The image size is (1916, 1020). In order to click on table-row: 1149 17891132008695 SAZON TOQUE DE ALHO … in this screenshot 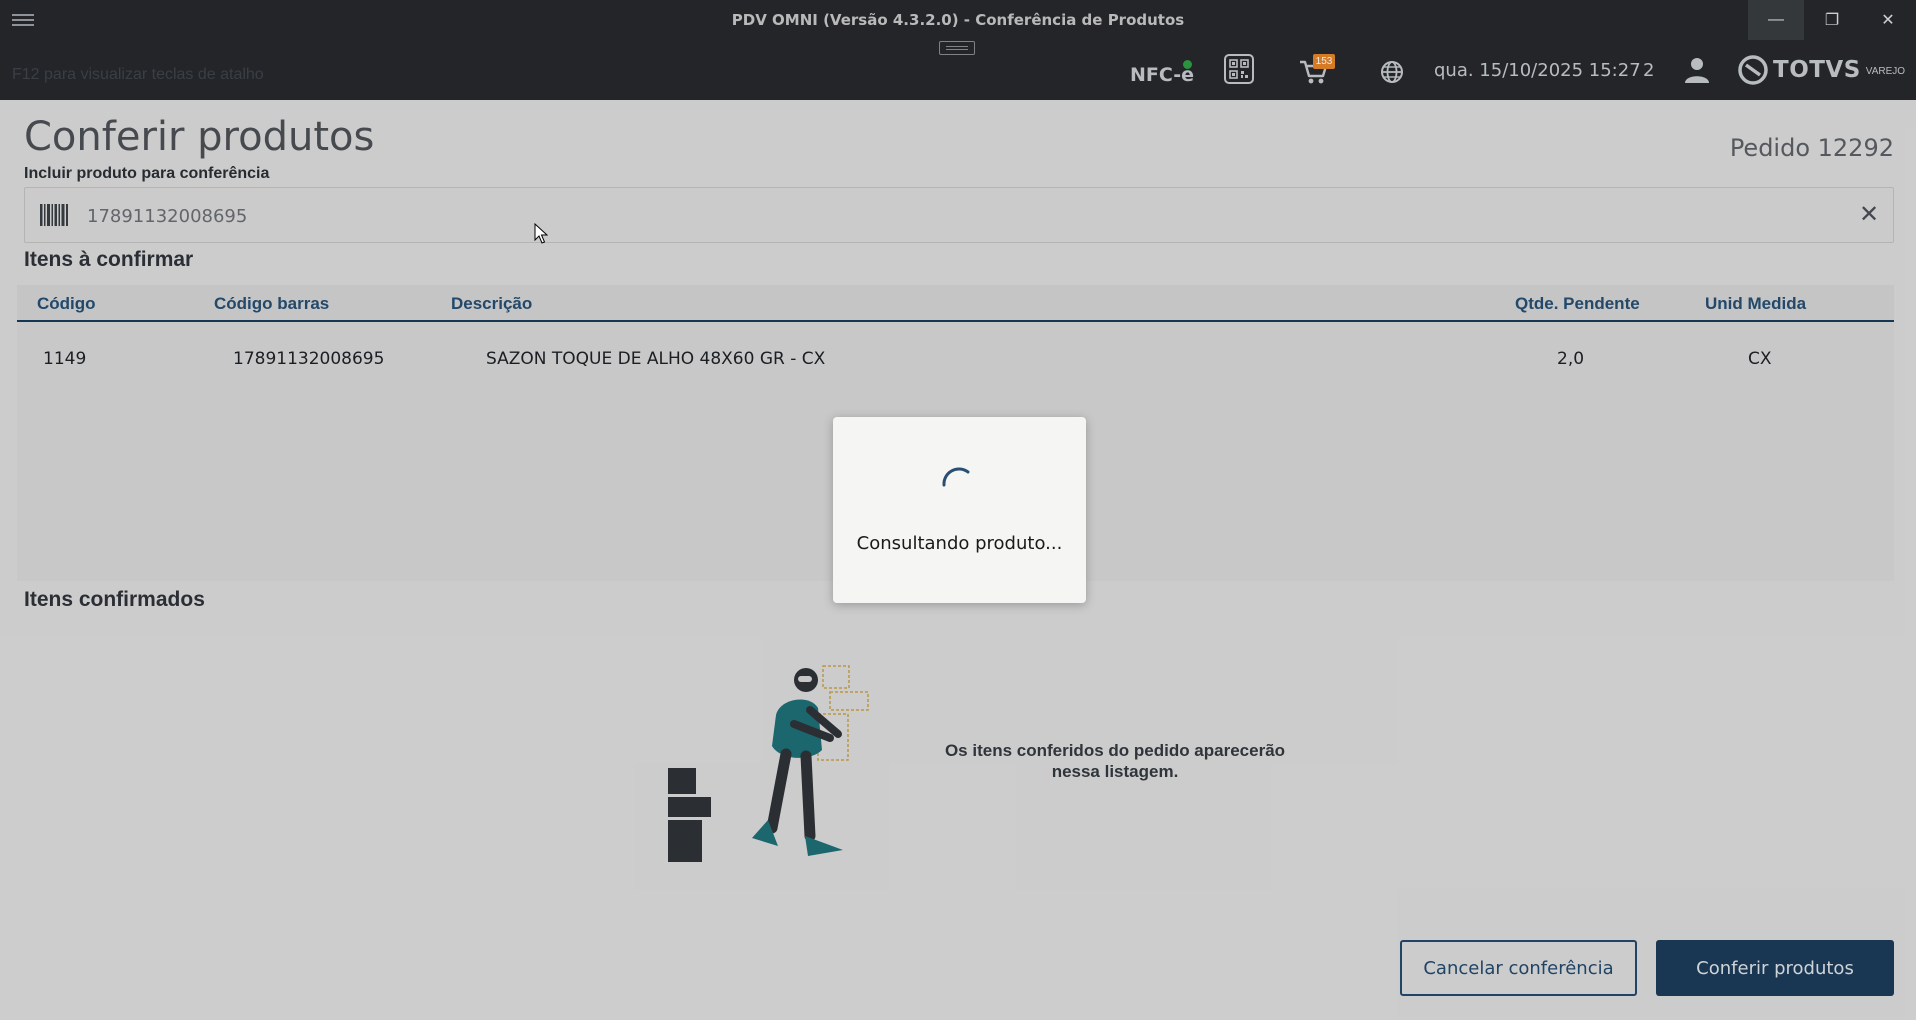, I will do `click(955, 358)`.